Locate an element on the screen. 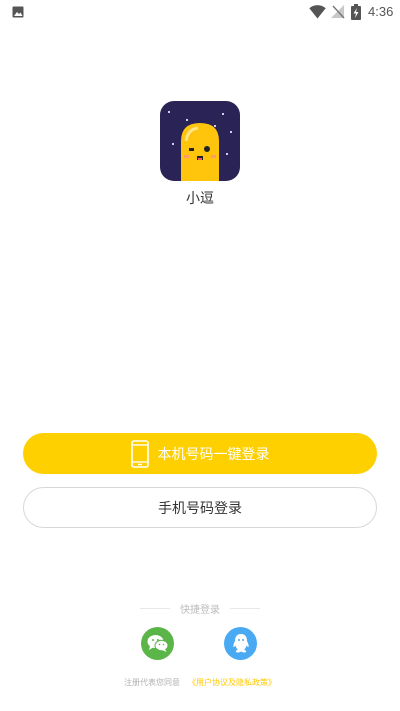 The image size is (400, 711). signal-icon is located at coordinates (338, 12).